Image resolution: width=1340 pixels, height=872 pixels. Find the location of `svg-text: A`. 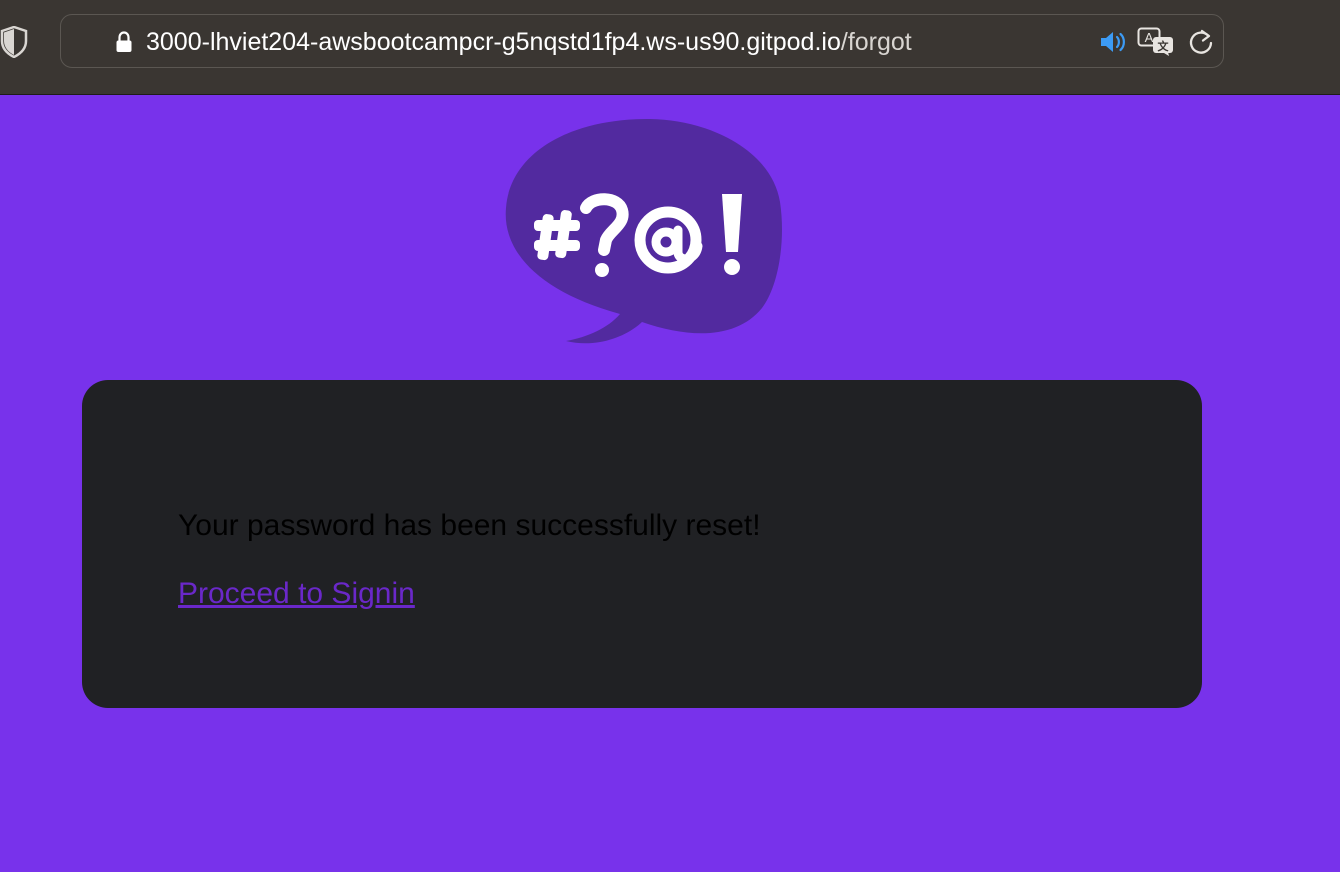

svg-text: A is located at coordinates (1149, 37).